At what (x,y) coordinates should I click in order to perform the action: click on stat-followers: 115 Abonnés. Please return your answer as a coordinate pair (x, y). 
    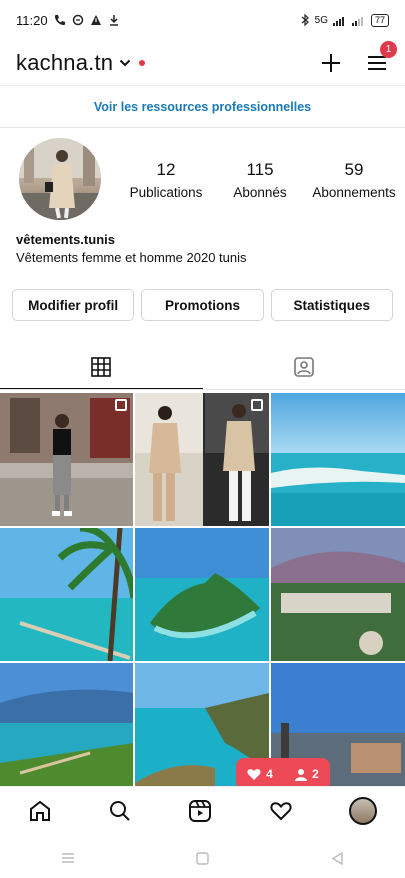
    Looking at the image, I should click on (260, 180).